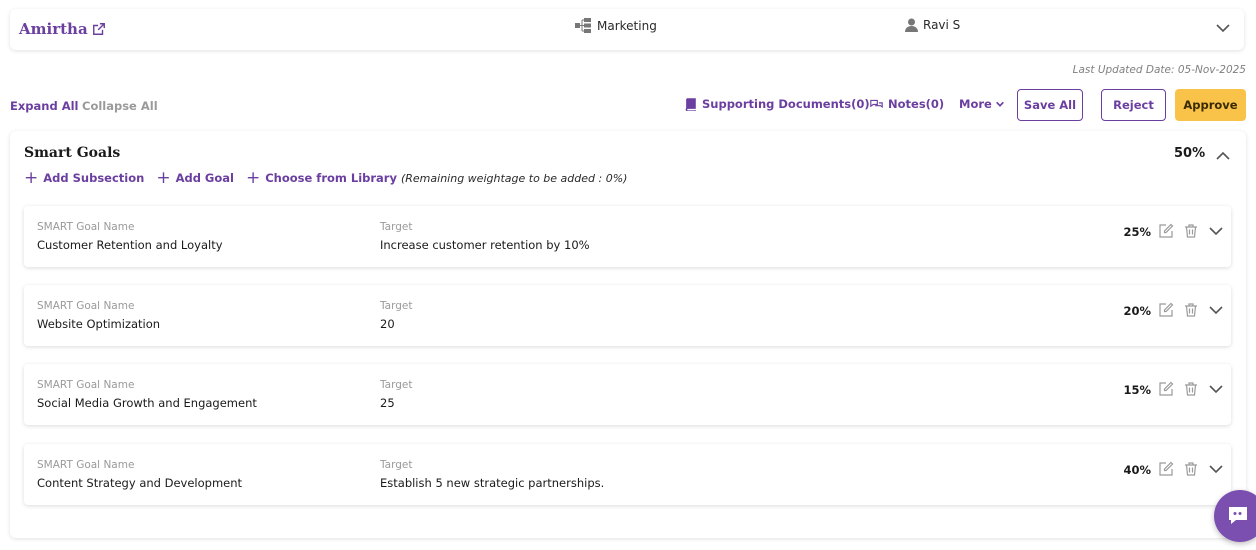 This screenshot has height=550, width=1256. I want to click on chat-bubbles-icon, so click(876, 103).